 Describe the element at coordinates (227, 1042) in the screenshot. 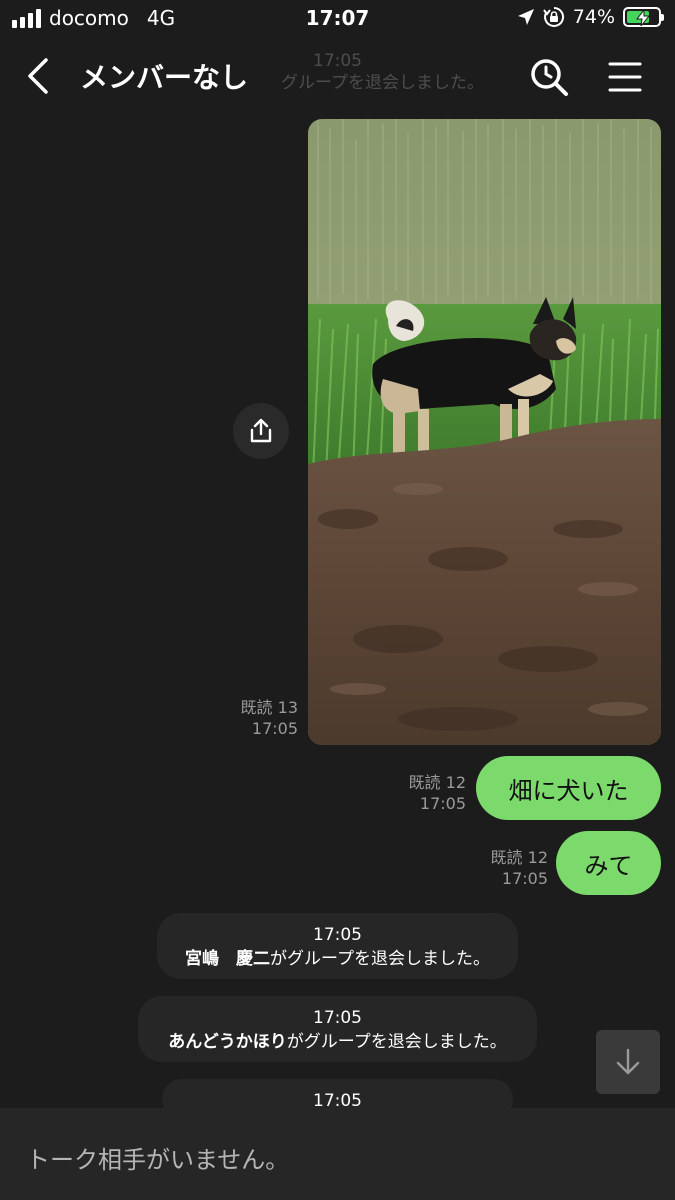

I see `member-name: あんどうかほり` at that location.